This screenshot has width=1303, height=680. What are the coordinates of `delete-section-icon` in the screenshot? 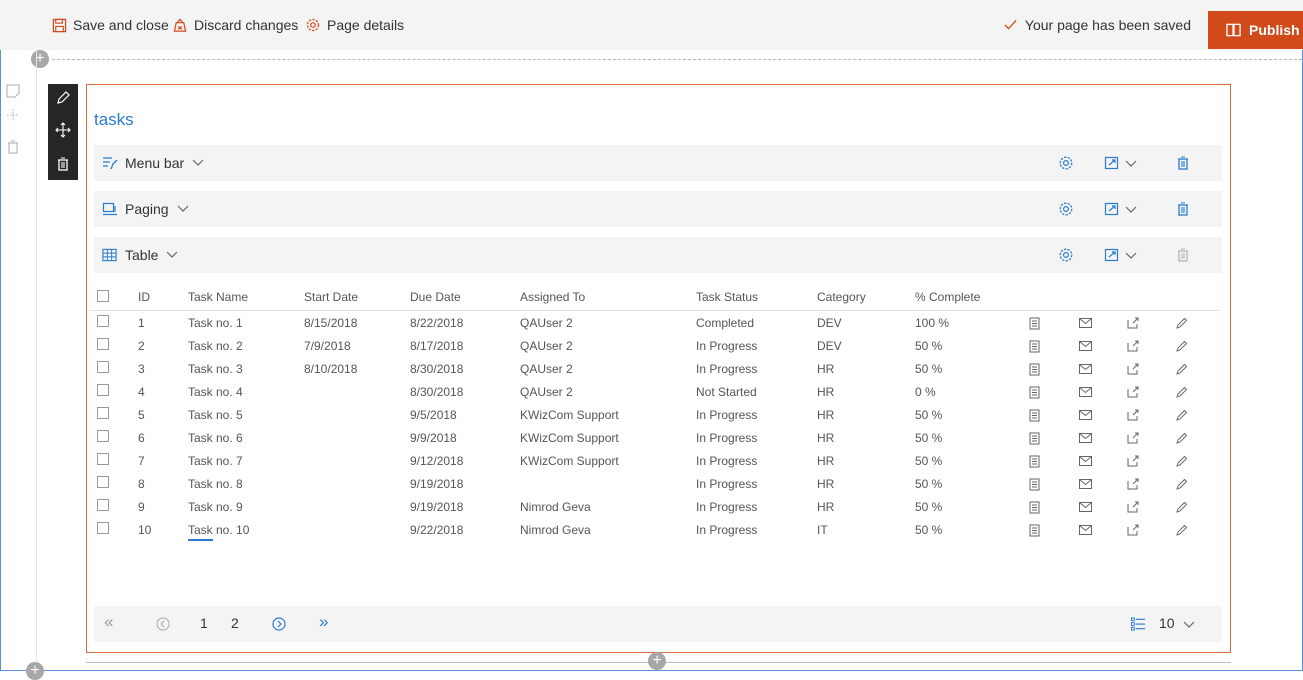 It's located at (13, 147).